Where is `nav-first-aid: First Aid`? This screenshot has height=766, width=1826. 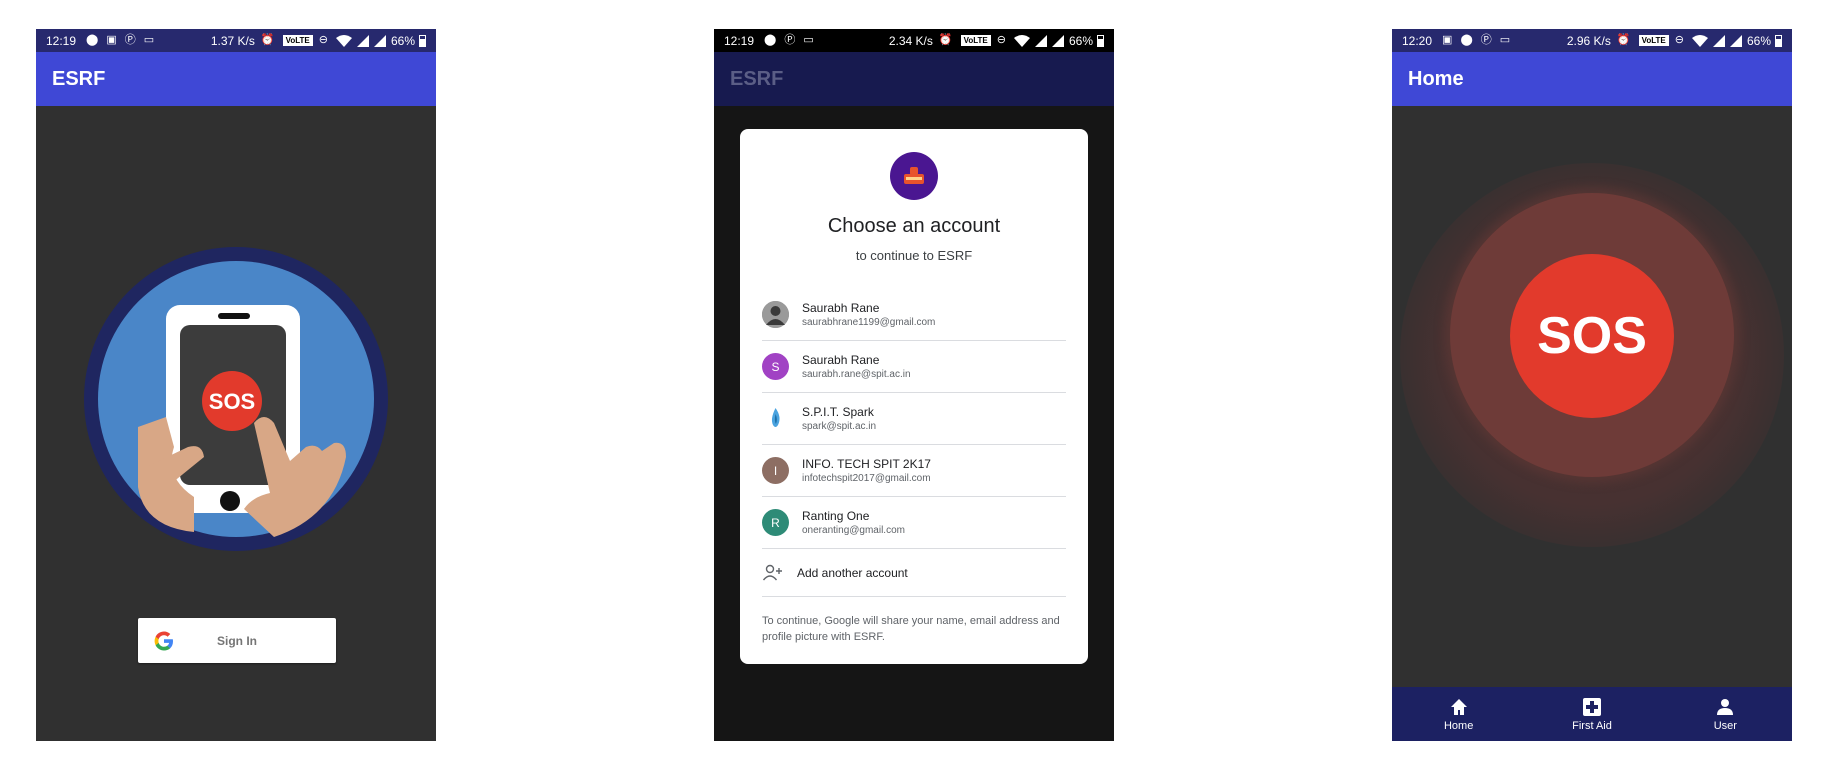
nav-first-aid: First Aid is located at coordinates (1591, 714).